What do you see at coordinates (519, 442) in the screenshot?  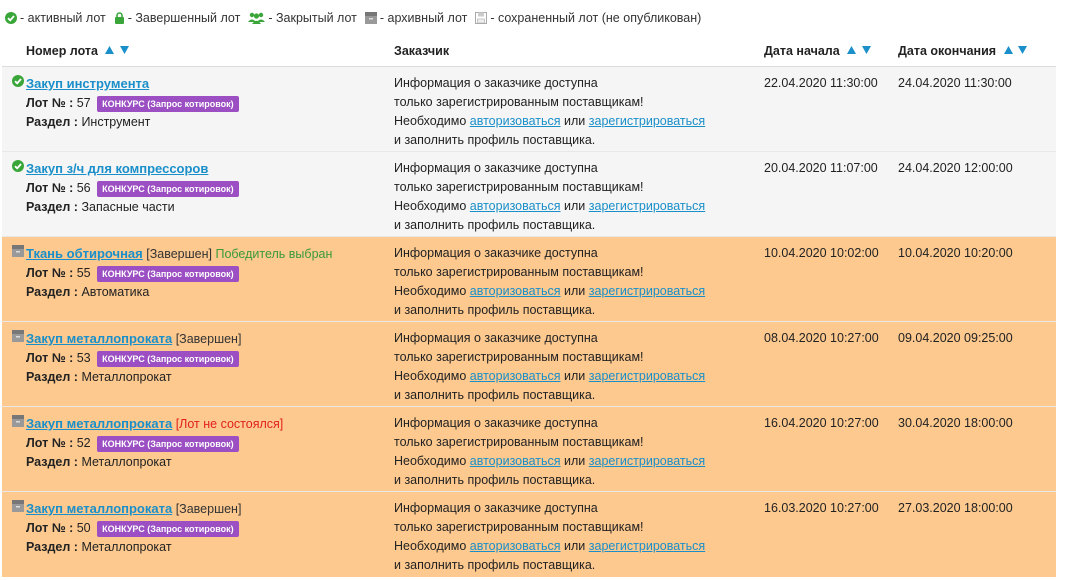 I see `customer-info-line2: только зарегистрированным поставщикам!` at bounding box center [519, 442].